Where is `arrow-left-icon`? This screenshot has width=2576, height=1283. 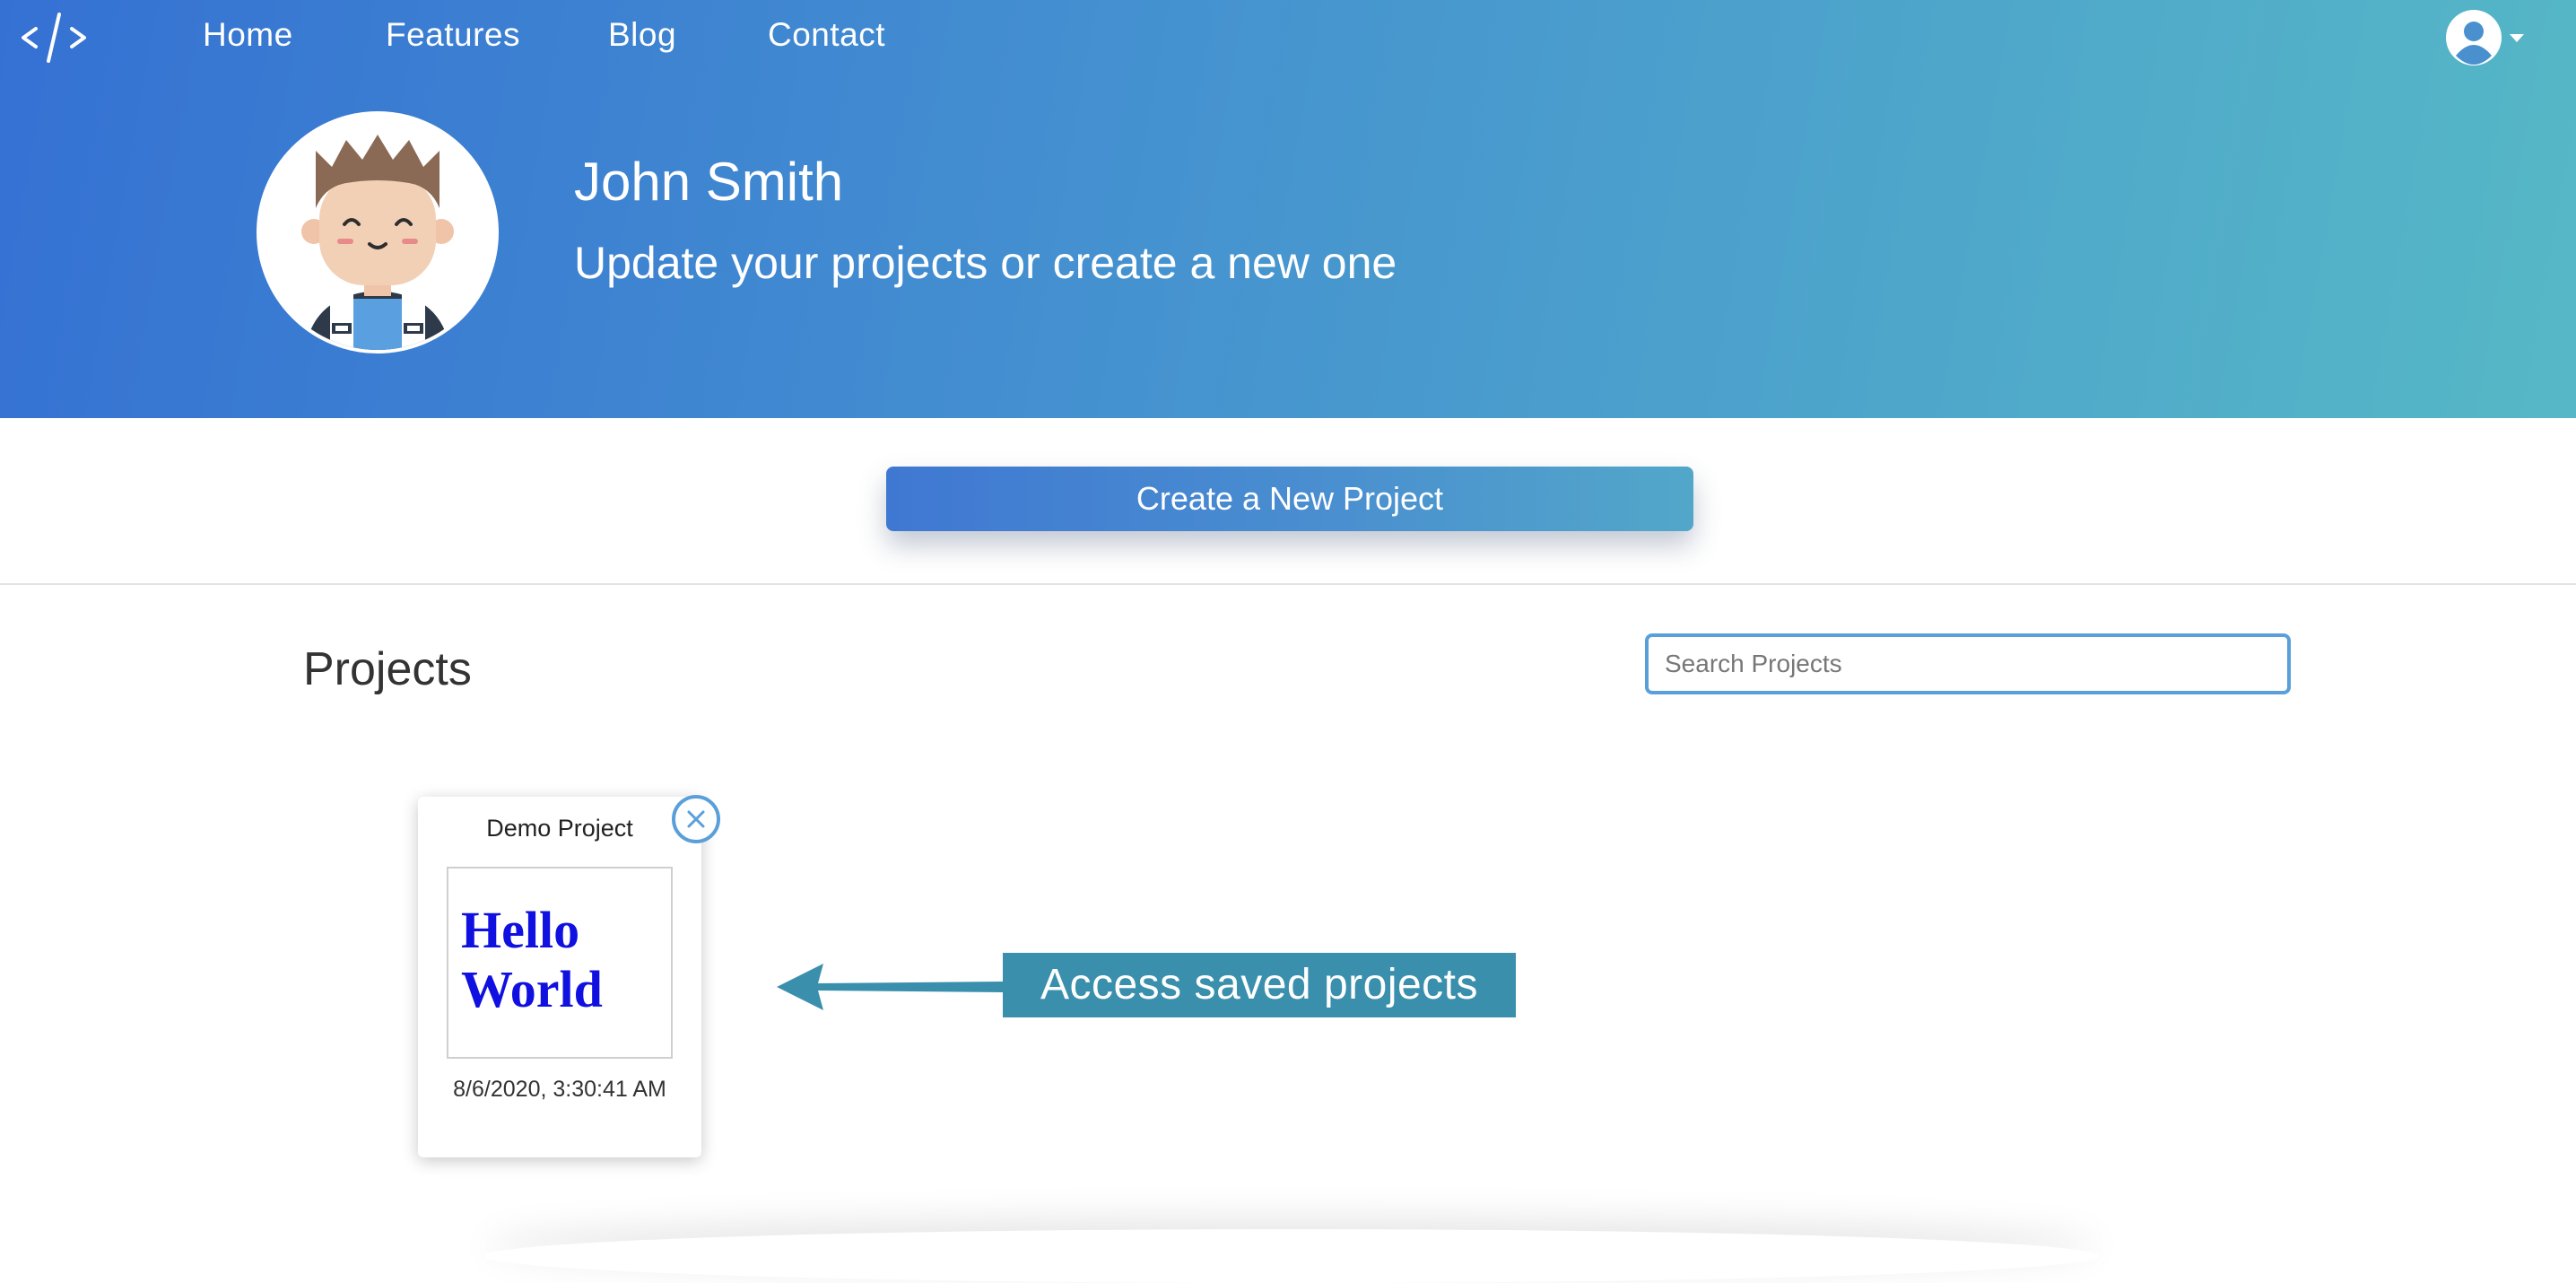 arrow-left-icon is located at coordinates (890, 987).